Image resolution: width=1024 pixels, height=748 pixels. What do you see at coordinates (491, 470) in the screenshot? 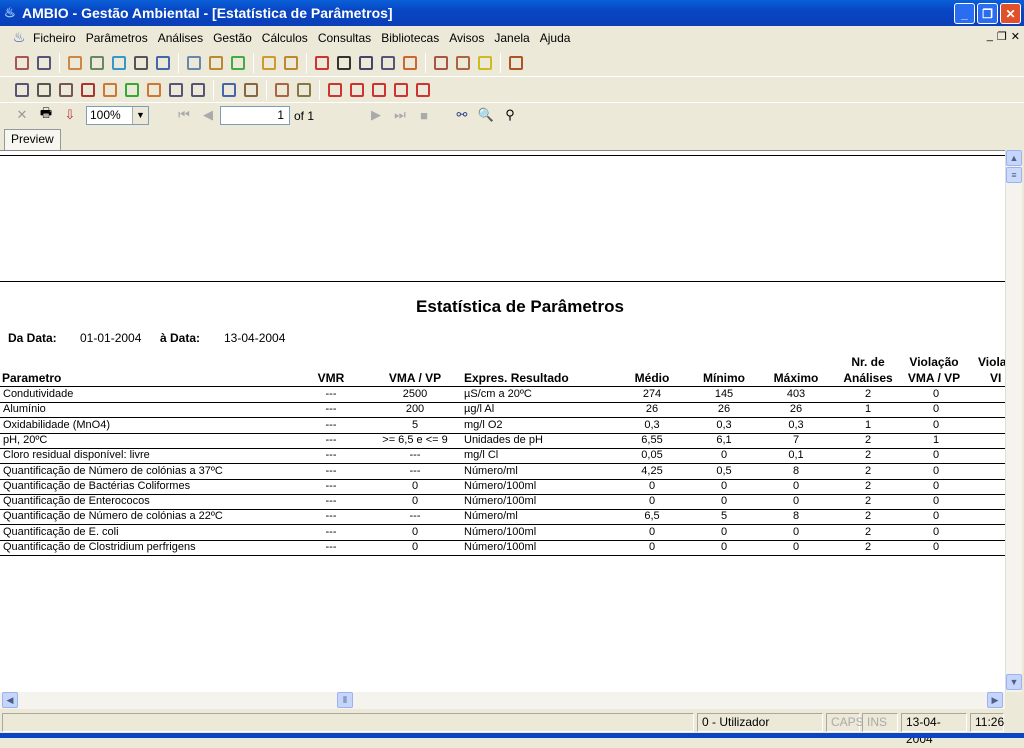
I see `cell-expres: Número/ml` at bounding box center [491, 470].